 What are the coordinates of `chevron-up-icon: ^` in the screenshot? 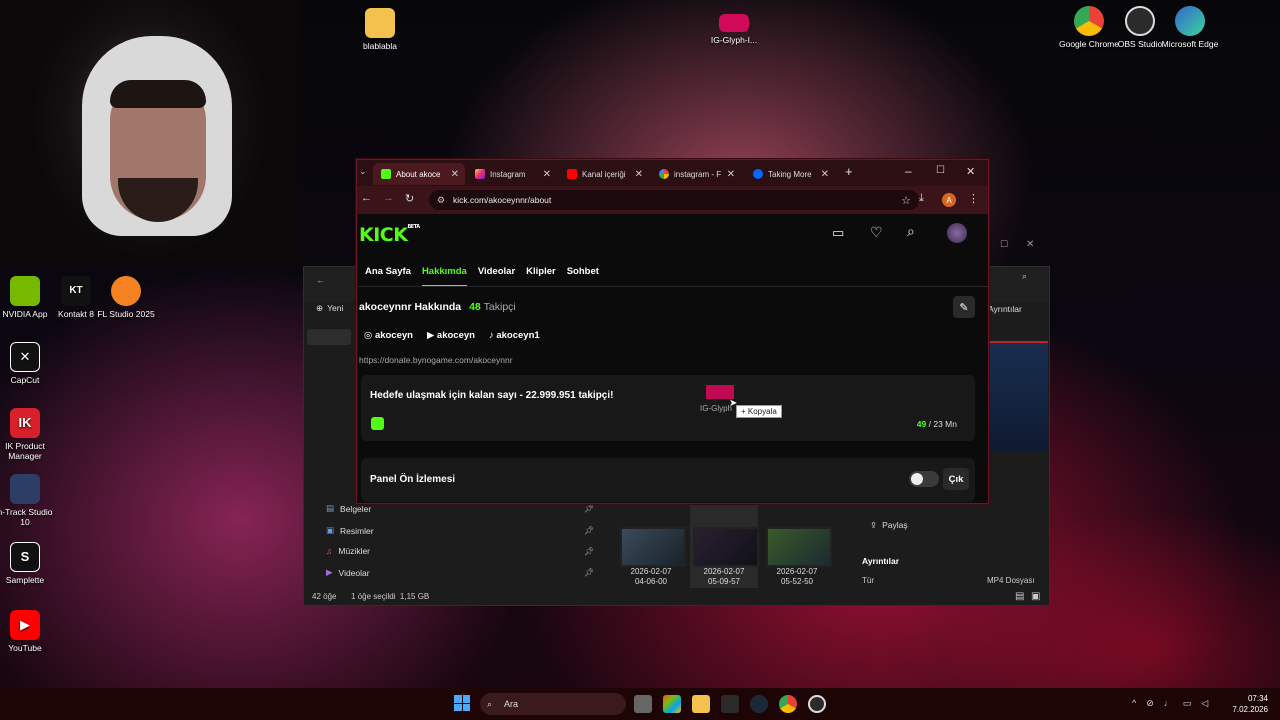 It's located at (1134, 703).